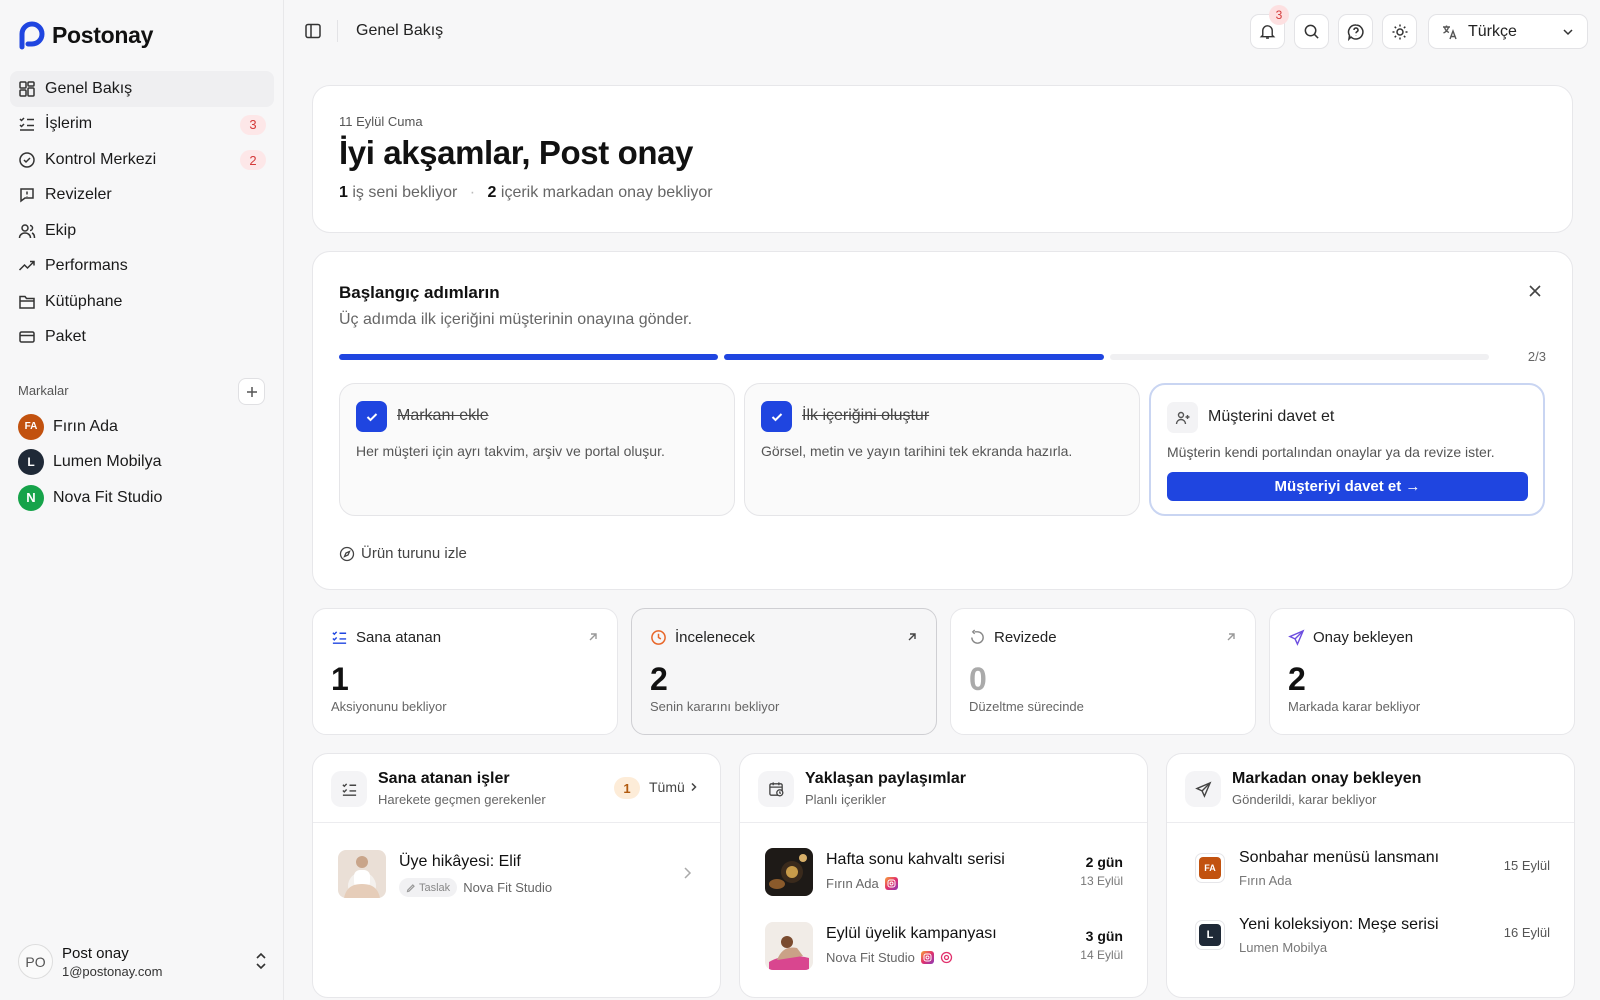 The height and width of the screenshot is (1000, 1600). What do you see at coordinates (108, 497) in the screenshot?
I see `brand-name: Nova Fit Studio` at bounding box center [108, 497].